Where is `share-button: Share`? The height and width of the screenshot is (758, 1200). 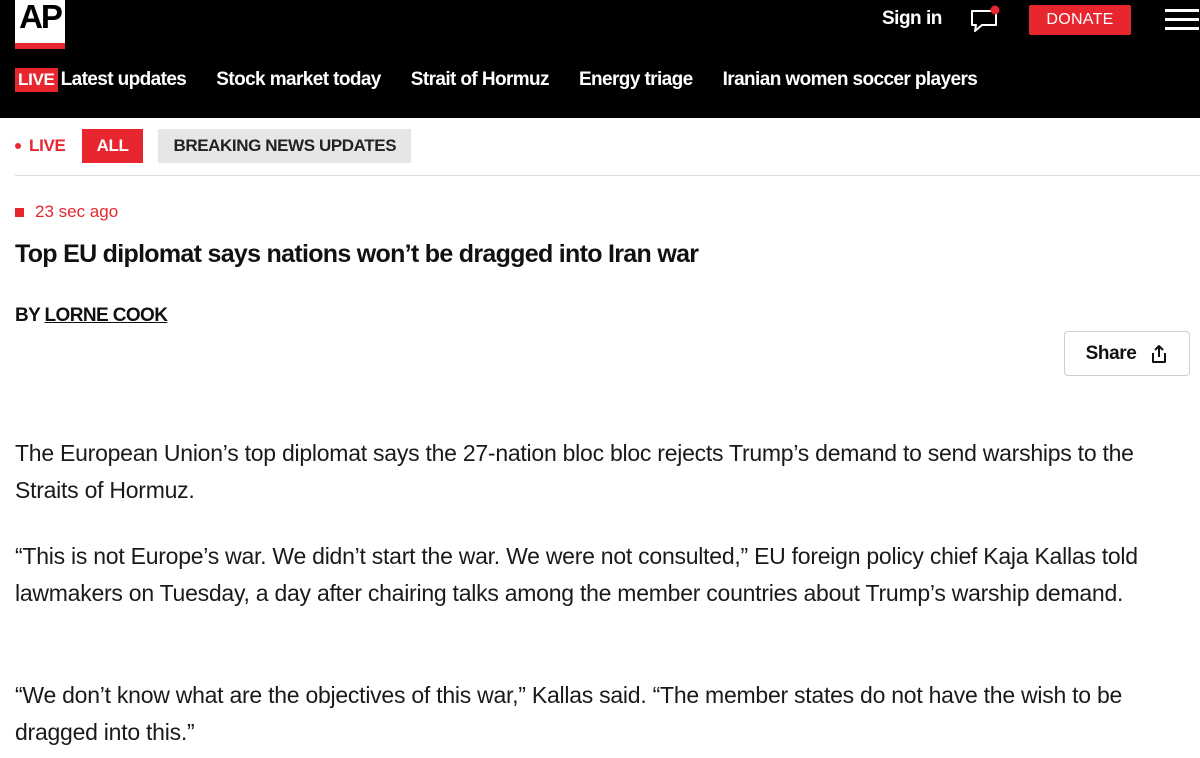
share-button: Share is located at coordinates (1127, 353).